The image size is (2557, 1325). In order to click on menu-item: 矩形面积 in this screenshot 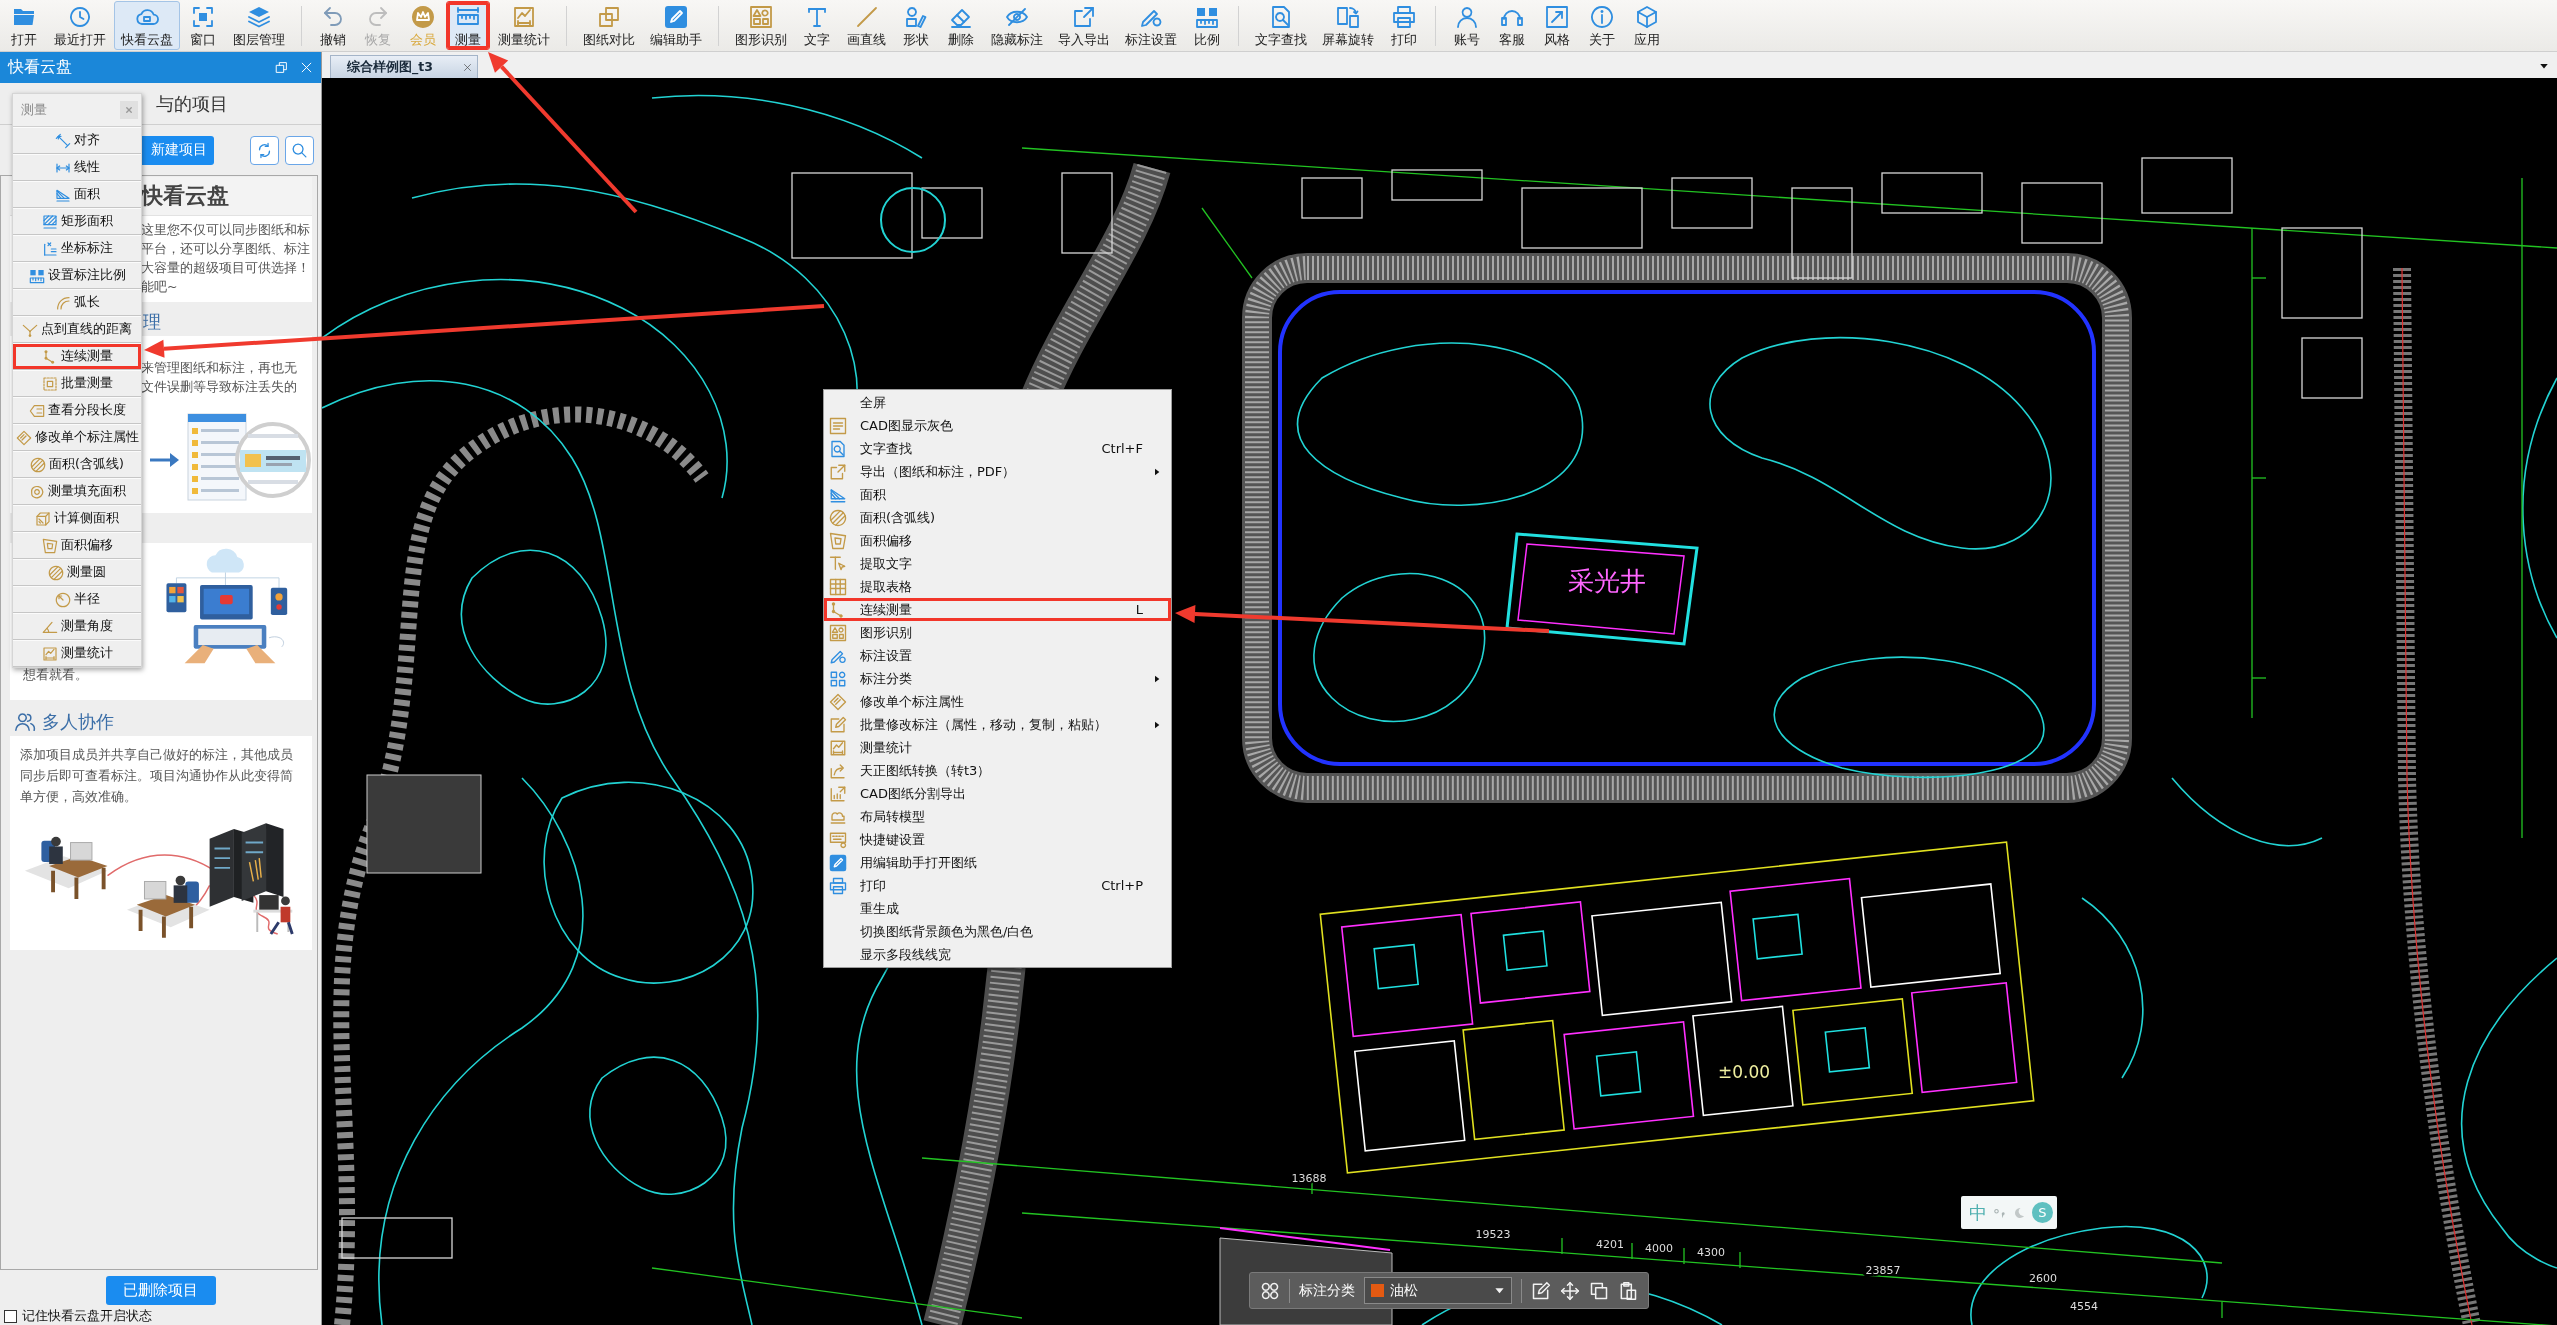, I will do `click(77, 221)`.